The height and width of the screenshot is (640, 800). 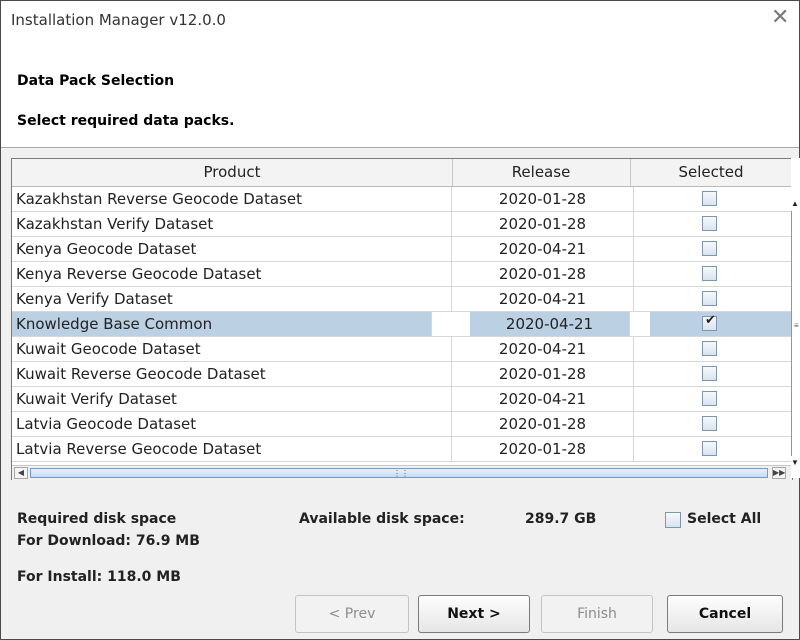 I want to click on scroll-right-icon: ▶▶, so click(x=779, y=473).